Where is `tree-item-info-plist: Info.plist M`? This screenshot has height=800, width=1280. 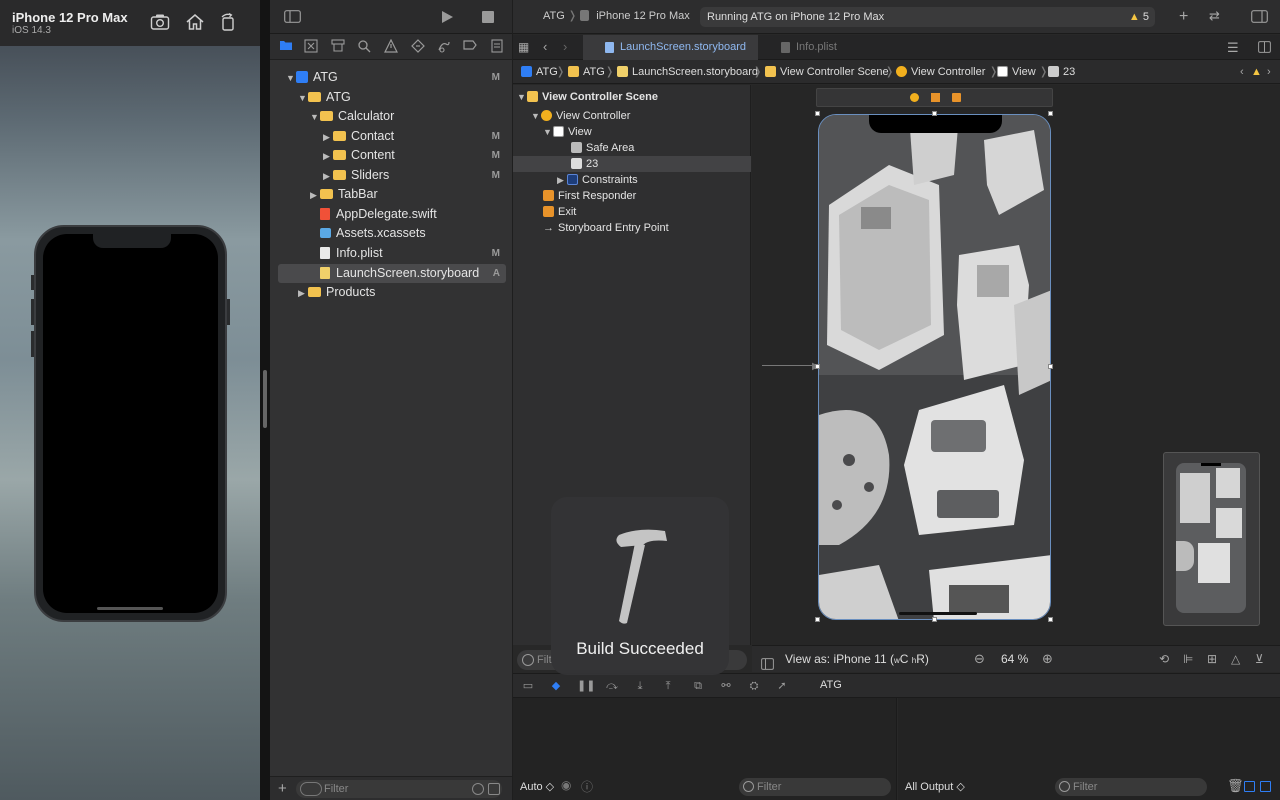 tree-item-info-plist: Info.plist M is located at coordinates (392, 253).